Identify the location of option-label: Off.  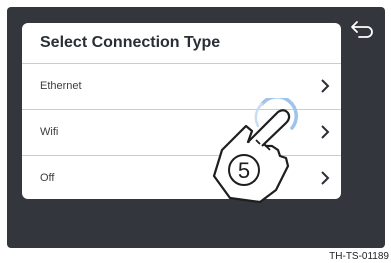
(47, 178).